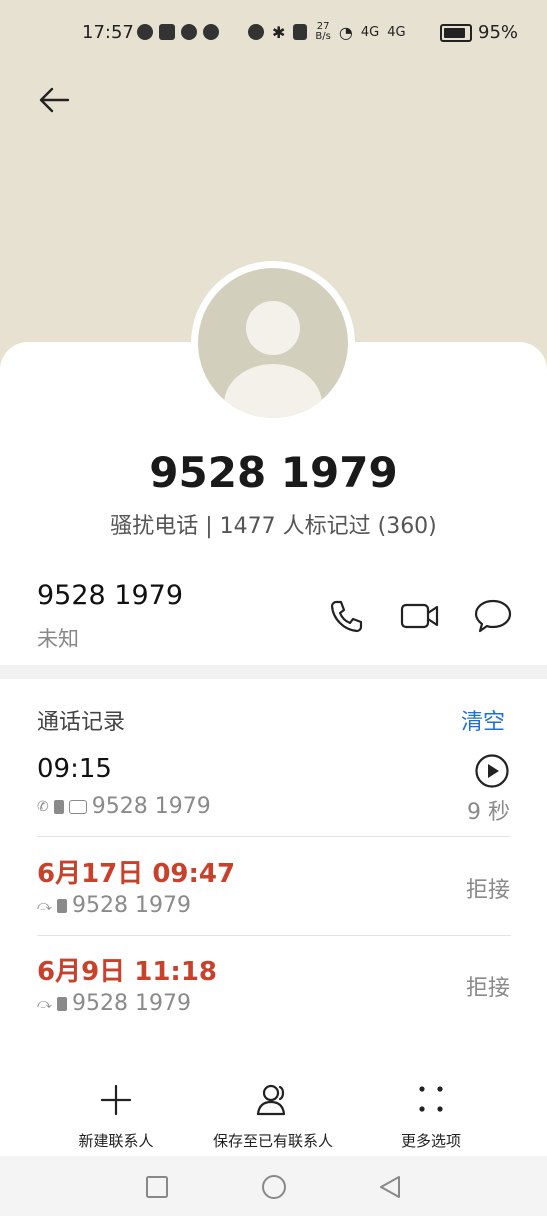 This screenshot has height=1216, width=547. I want to click on clear-log-button: 清空, so click(483, 720).